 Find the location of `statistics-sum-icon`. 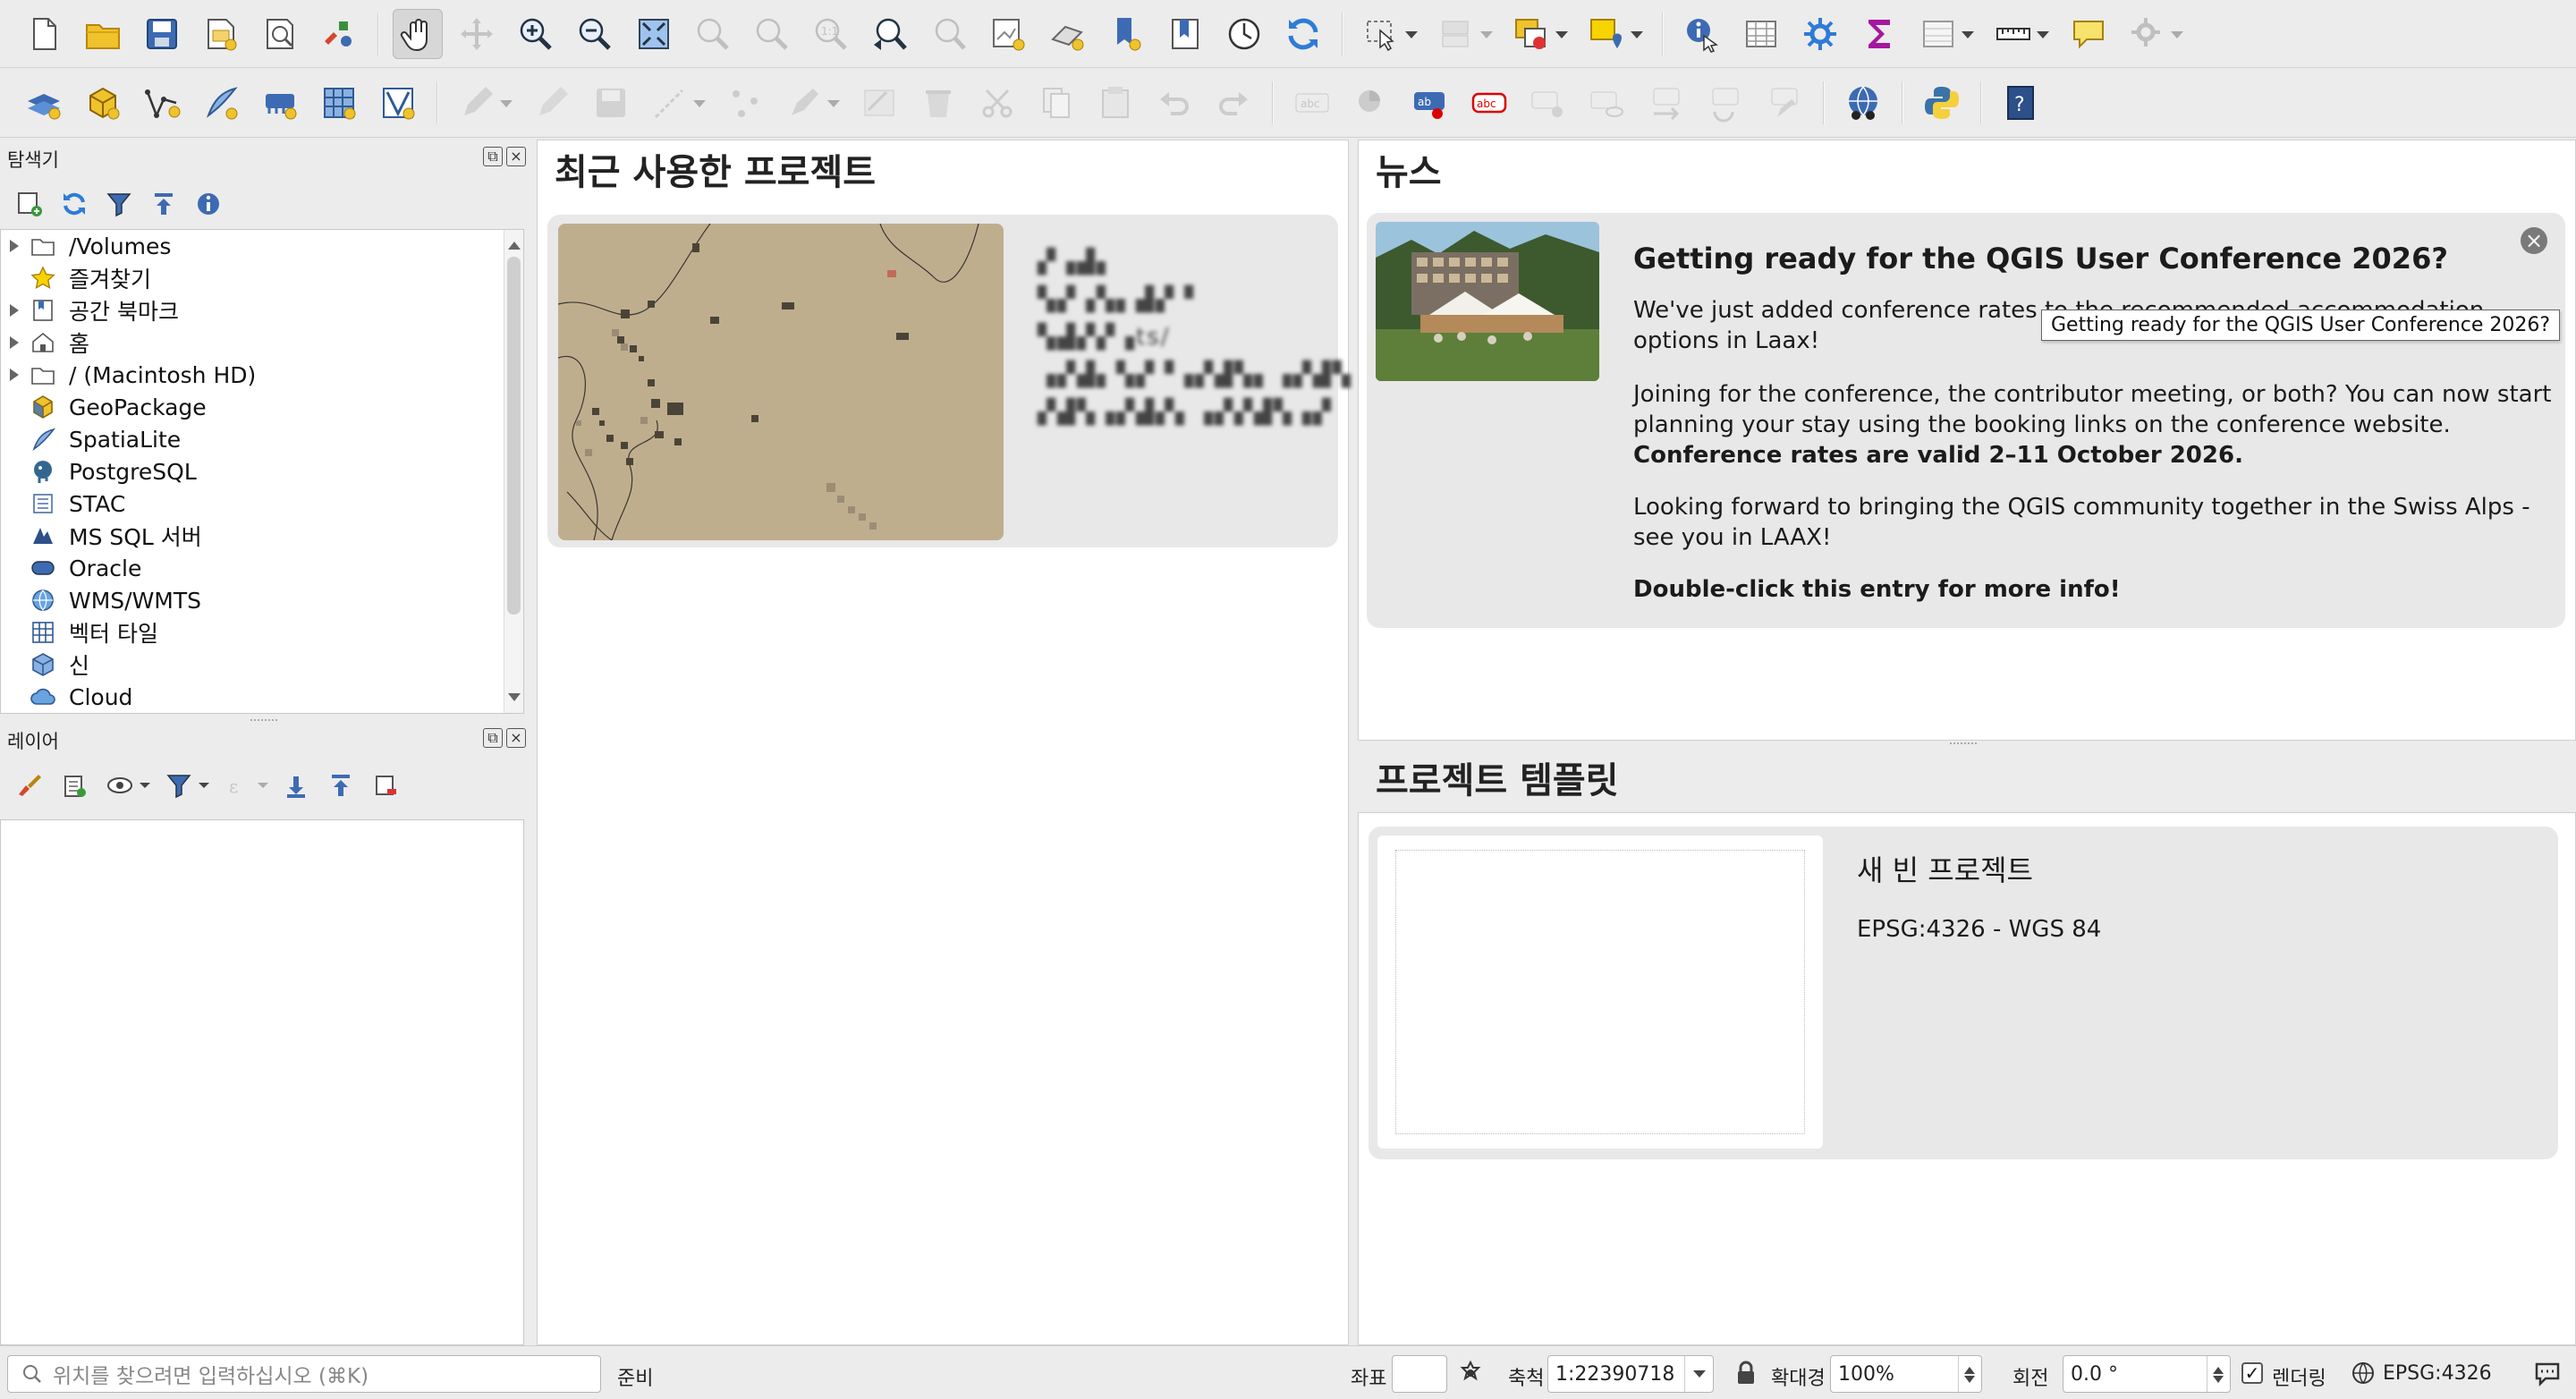

statistics-sum-icon is located at coordinates (1879, 34).